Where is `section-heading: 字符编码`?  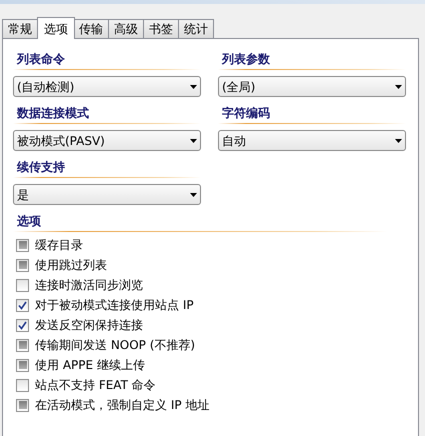 section-heading: 字符编码 is located at coordinates (246, 113).